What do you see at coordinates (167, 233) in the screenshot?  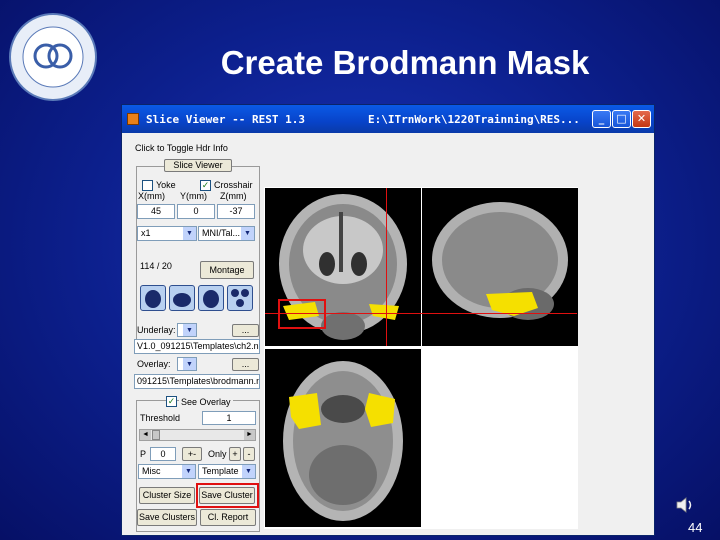 I see `zoom-dropdown: x1 ▼` at bounding box center [167, 233].